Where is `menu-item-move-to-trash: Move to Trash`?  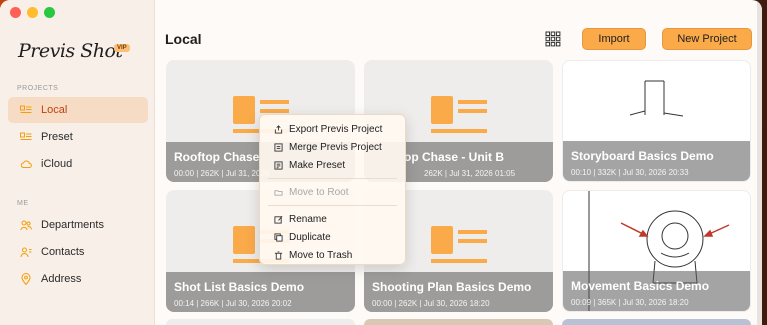
menu-item-move-to-trash: Move to Trash is located at coordinates (332, 255).